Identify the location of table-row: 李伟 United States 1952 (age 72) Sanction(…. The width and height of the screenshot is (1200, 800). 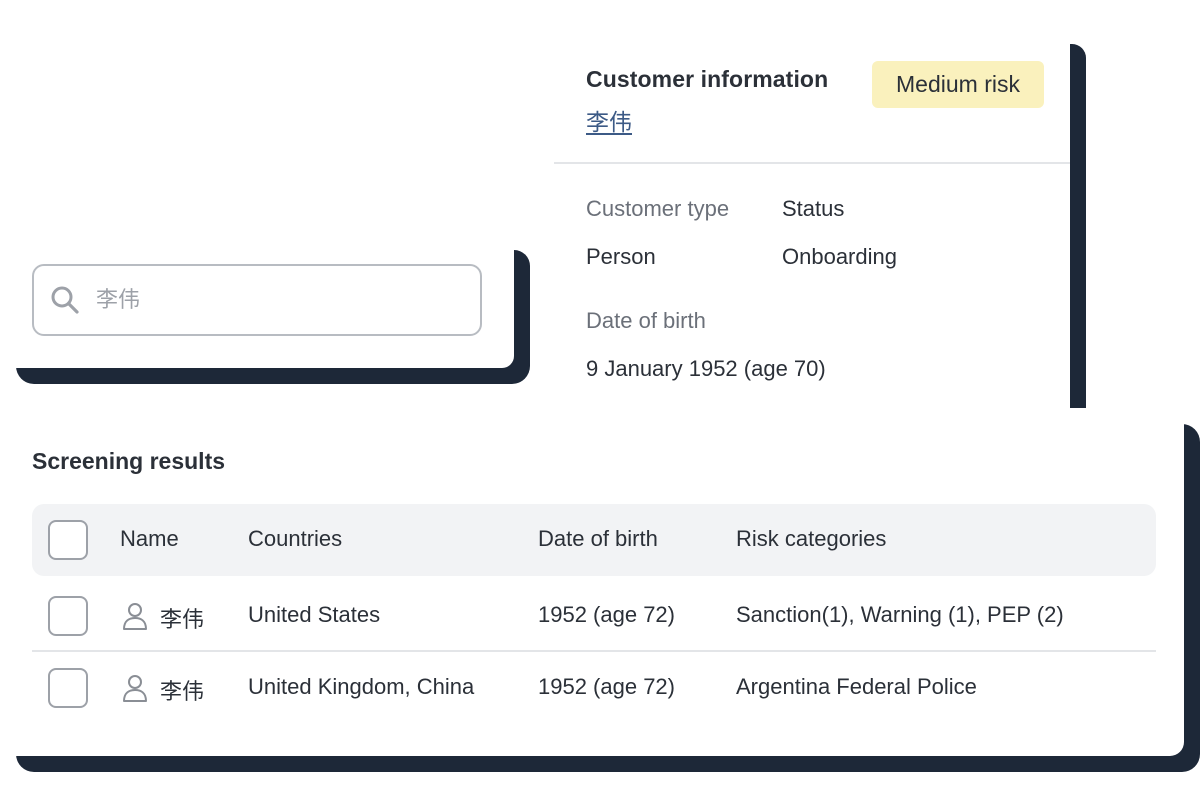
(594, 616).